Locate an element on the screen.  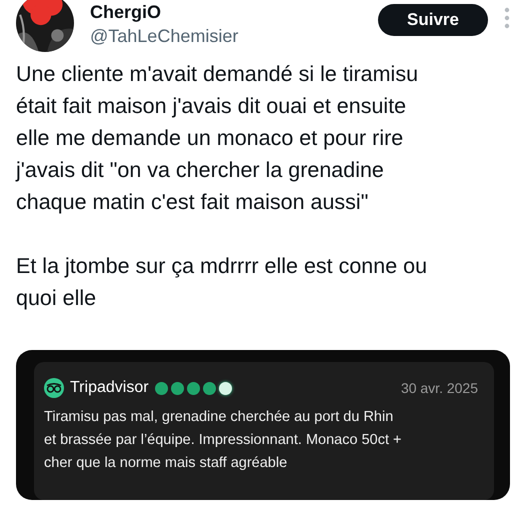
review-text: Tiramisu pas mal, grenadine cherchée au port du Rhin et brassée par l’équipe. Impressionnant. Monaco 50ct + cher que la norme mais staff agréable is located at coordinates (223, 440).